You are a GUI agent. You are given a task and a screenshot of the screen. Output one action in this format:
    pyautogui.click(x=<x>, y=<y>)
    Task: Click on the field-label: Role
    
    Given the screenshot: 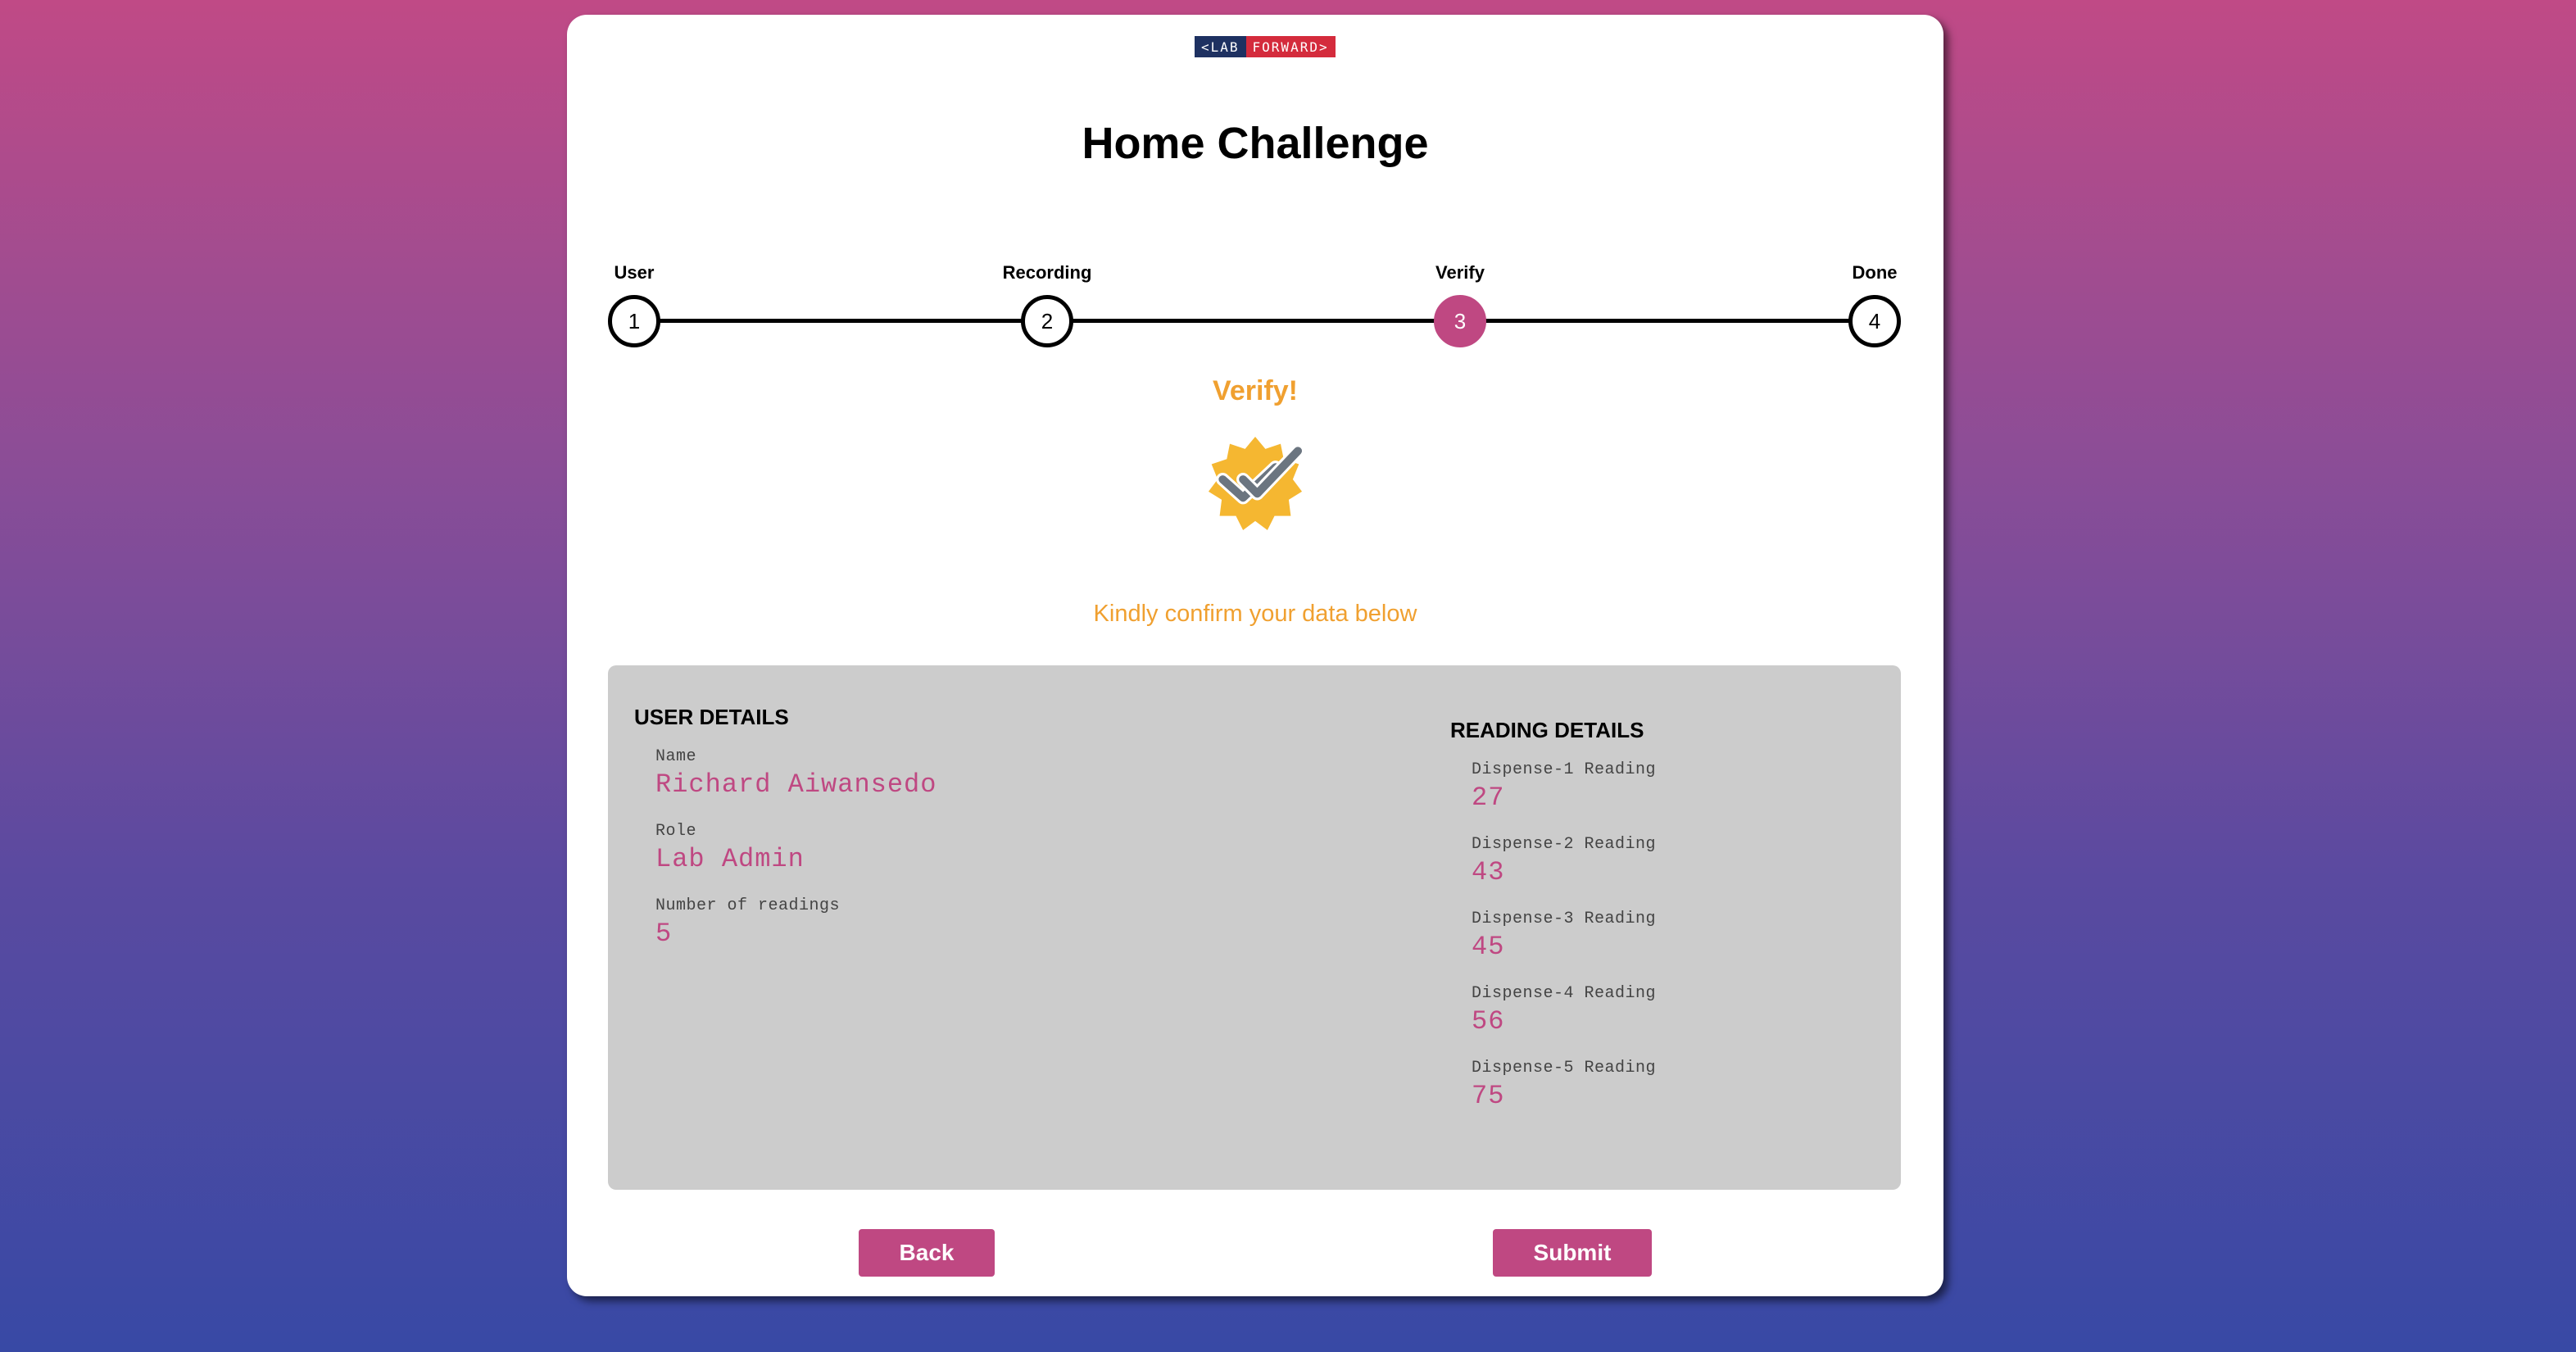 What is the action you would take?
    pyautogui.click(x=676, y=831)
    